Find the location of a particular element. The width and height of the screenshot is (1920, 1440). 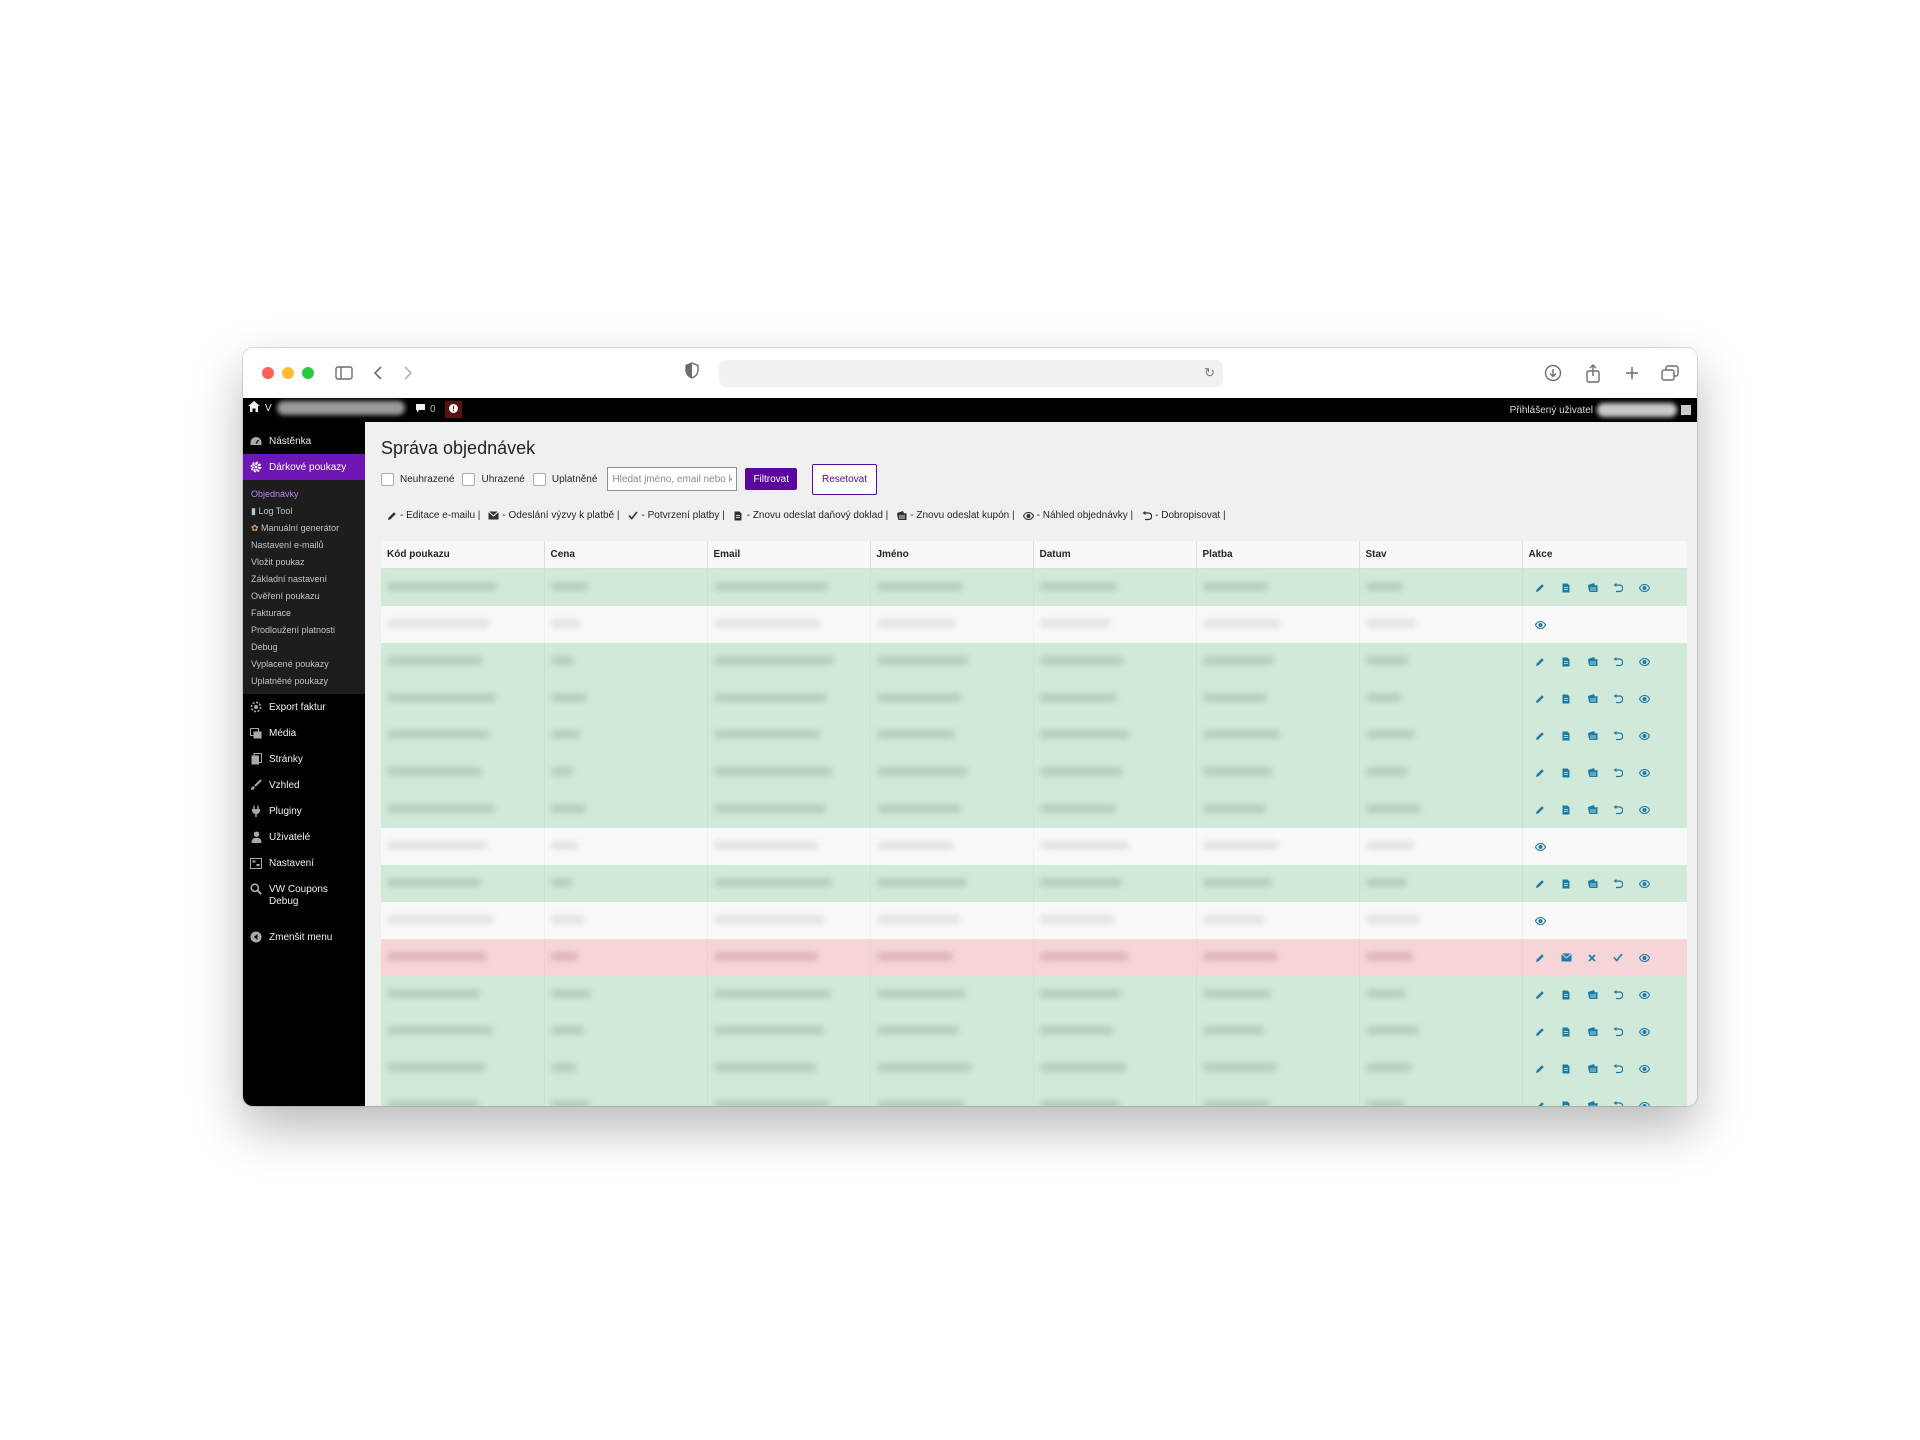

menu-item-pages: Stránky is located at coordinates (304, 759).